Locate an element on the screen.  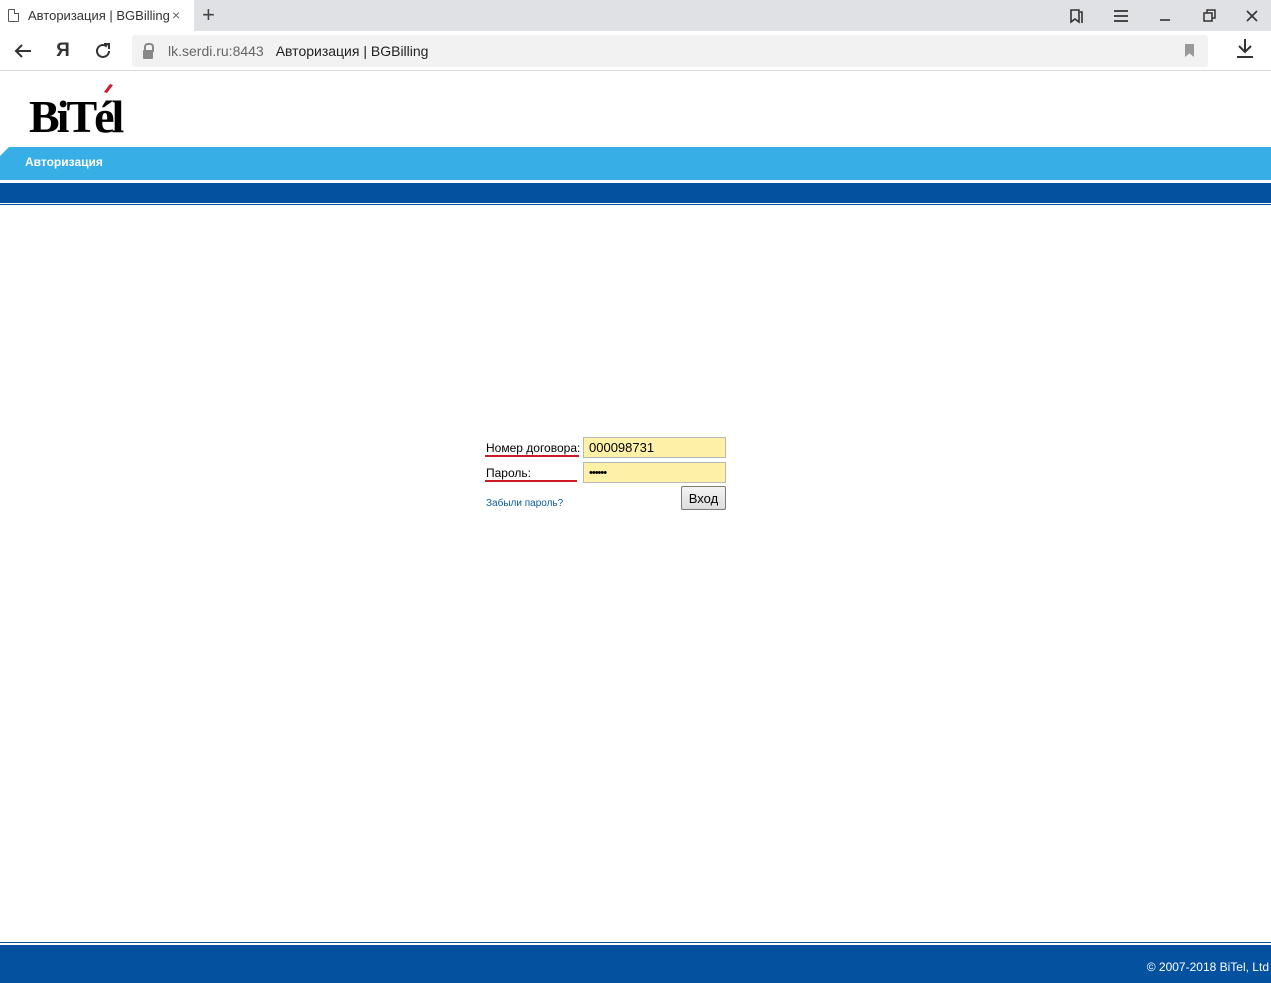
svg-text: BiTél is located at coordinates (76, 114).